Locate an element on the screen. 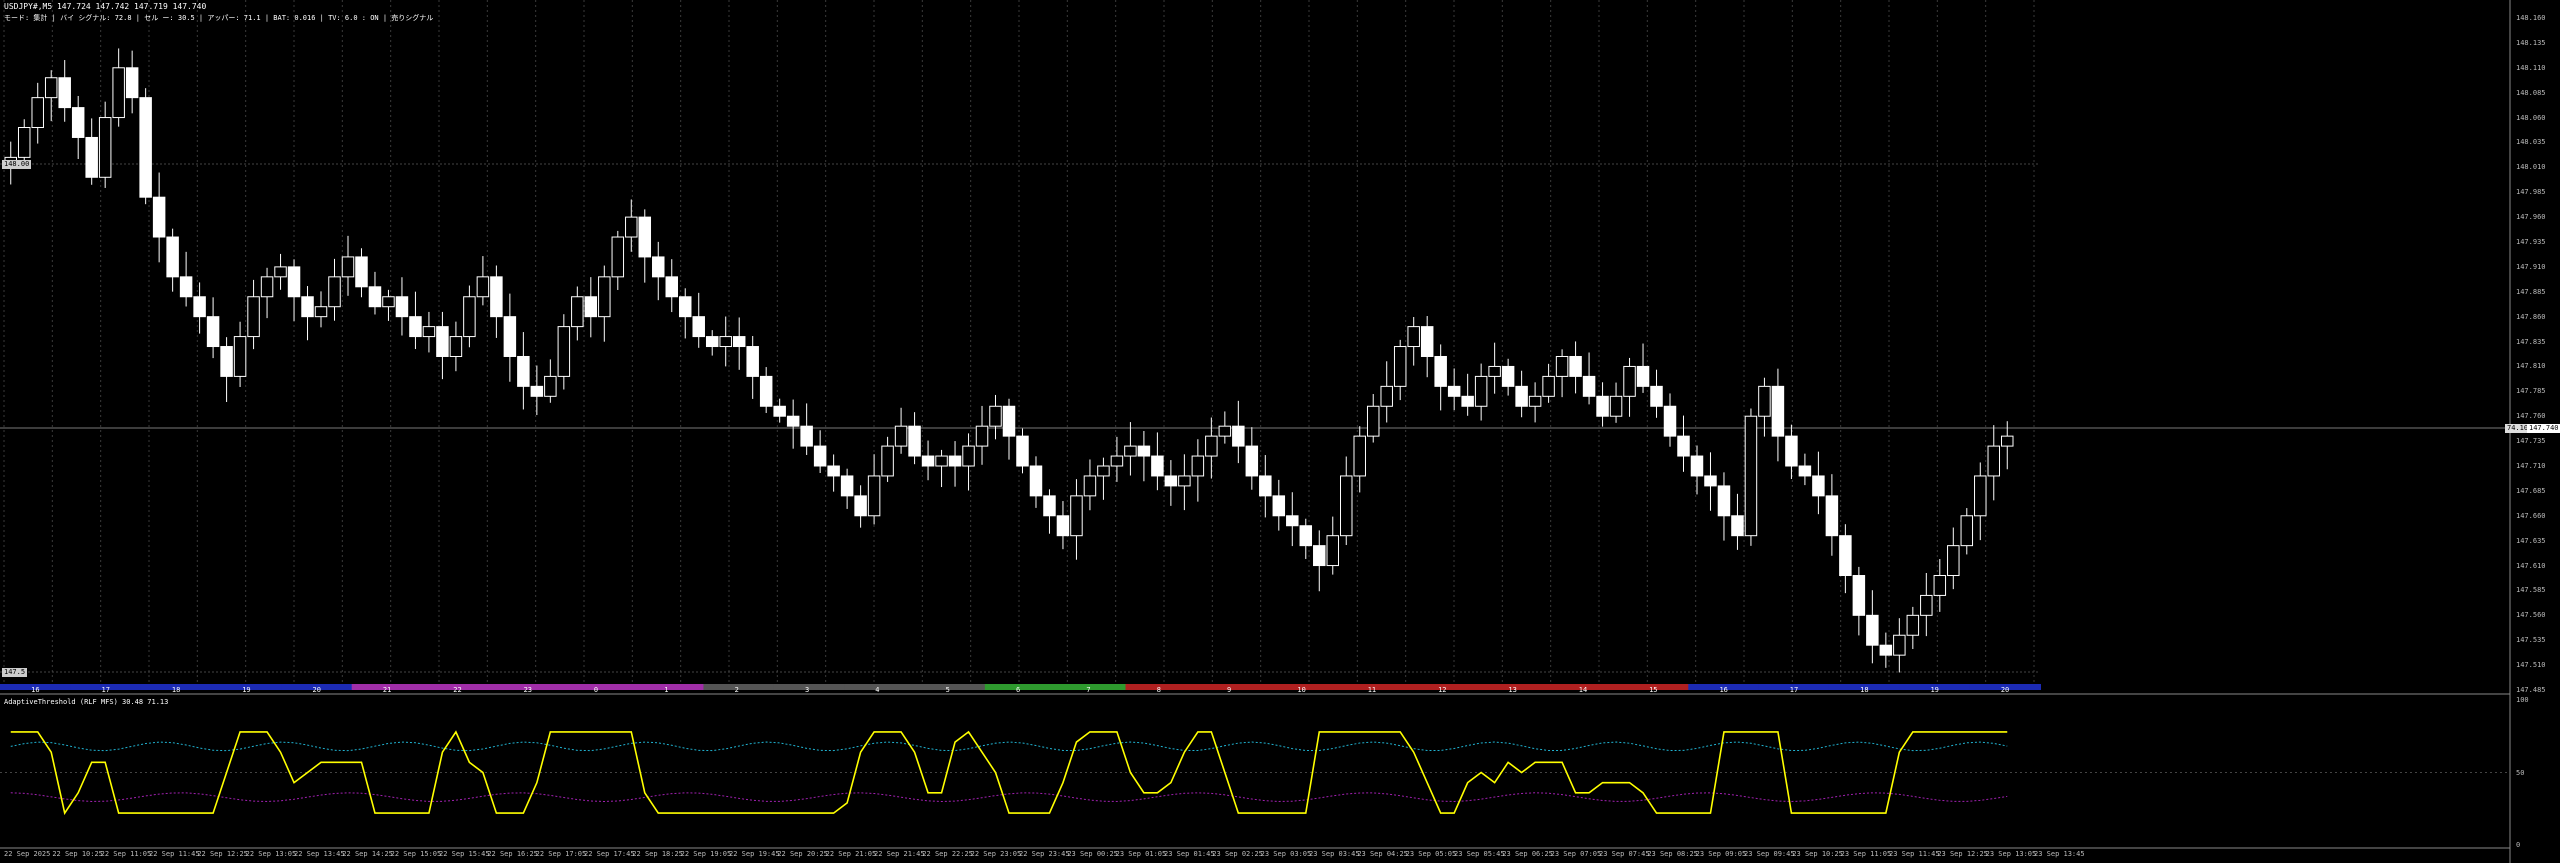 The image size is (2560, 863). time-tick-label: 23 Sep 08:25 is located at coordinates (1672, 854).